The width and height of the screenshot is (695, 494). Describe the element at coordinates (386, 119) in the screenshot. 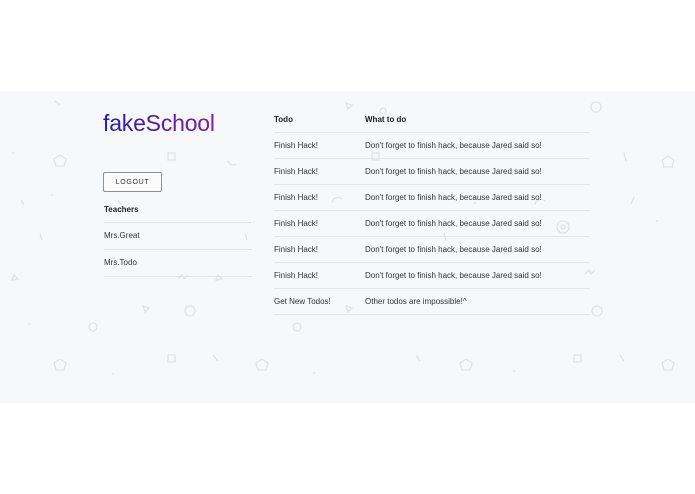

I see `header-what-to-do: What to do` at that location.